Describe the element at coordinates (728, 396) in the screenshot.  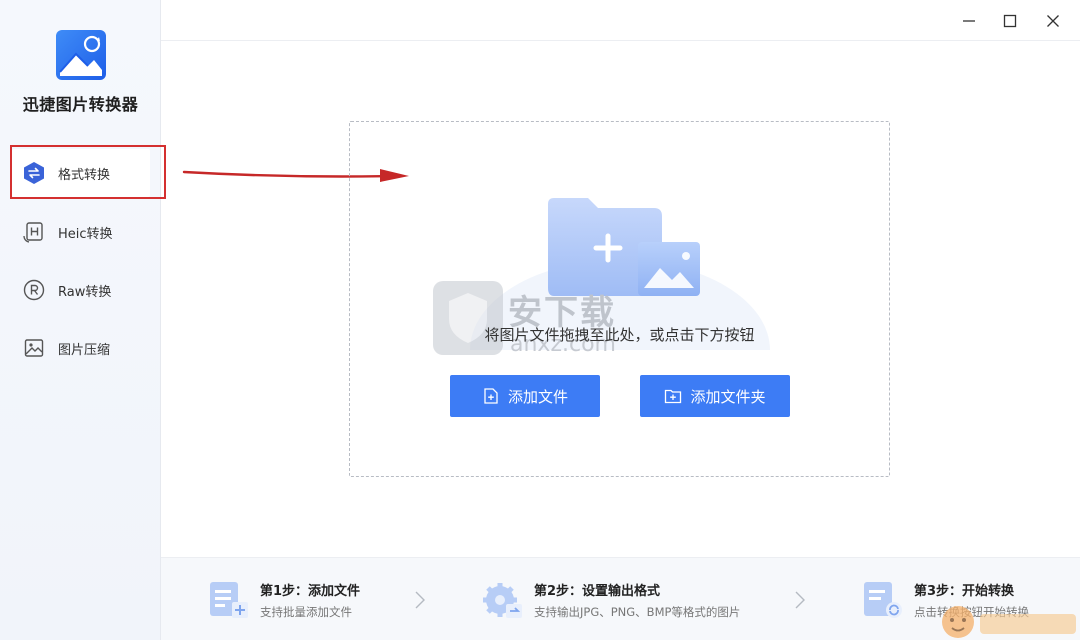
I see `add-folder-label: 添加文件夹` at that location.